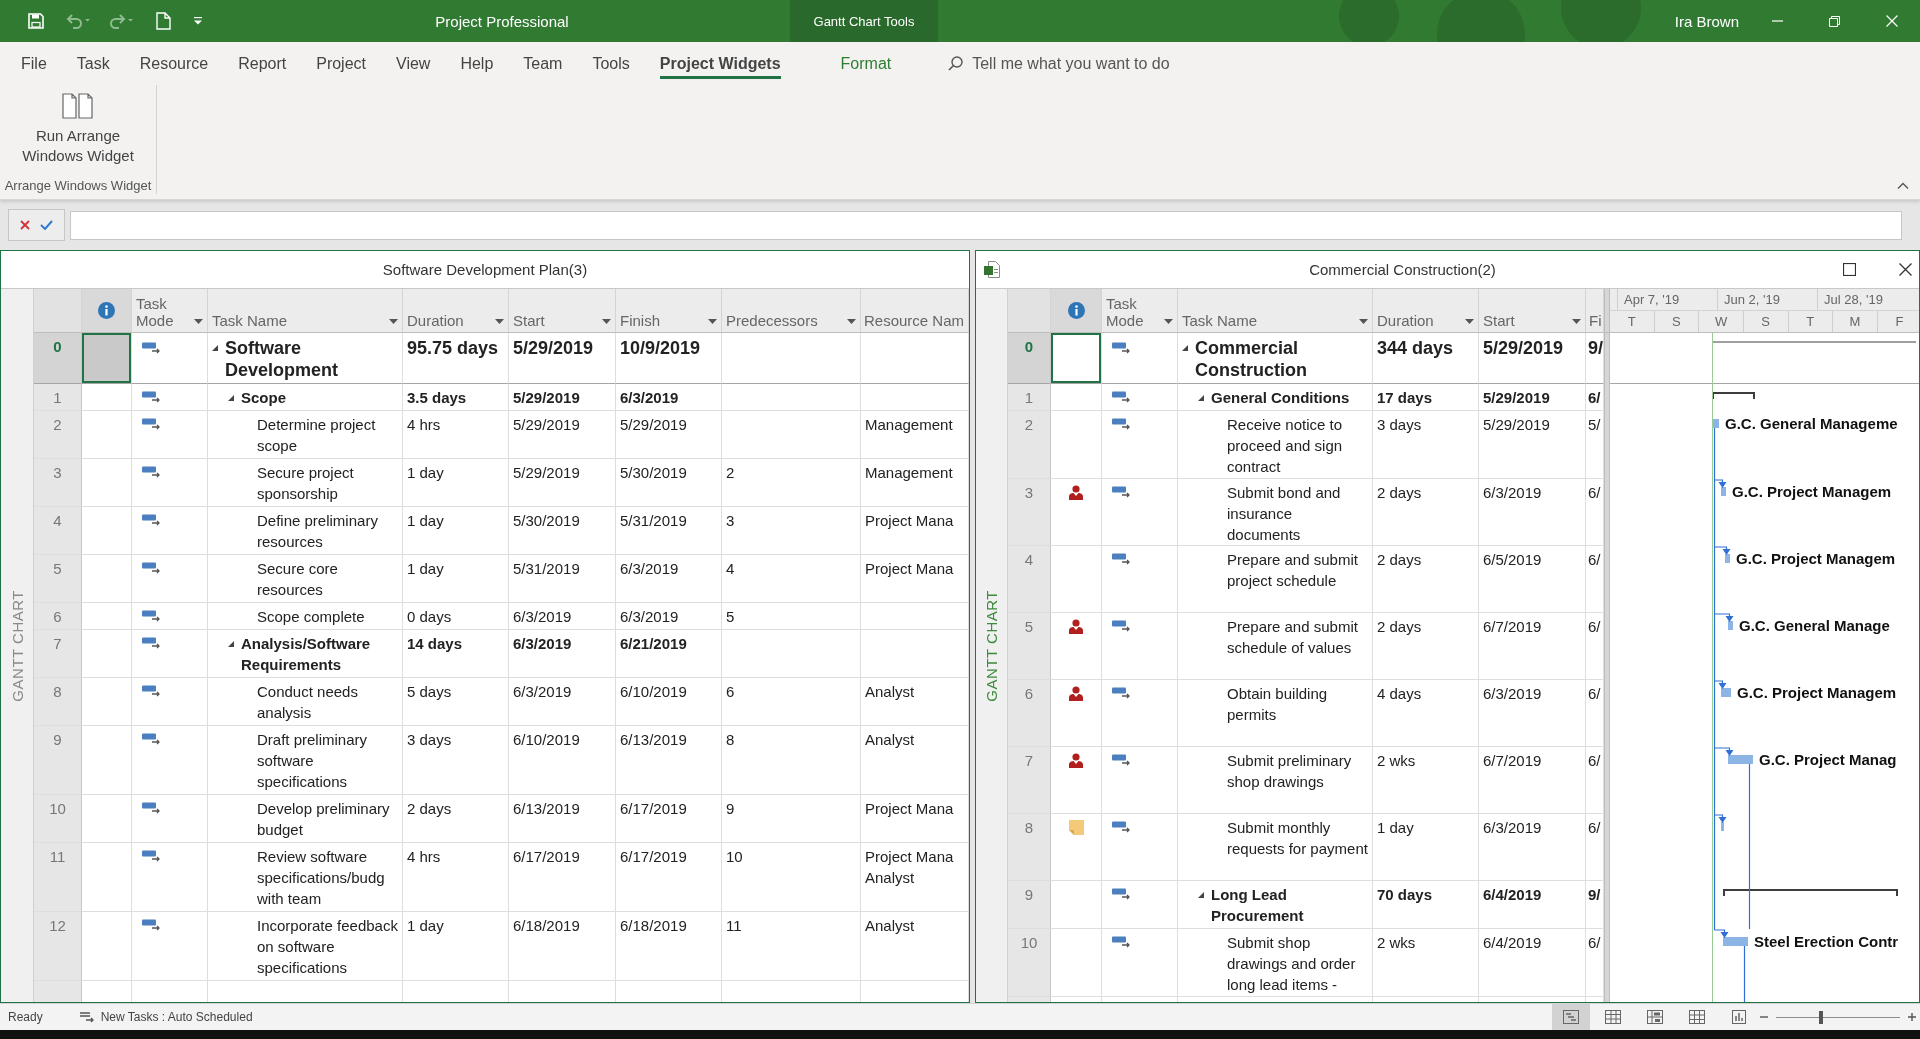  Describe the element at coordinates (324, 819) in the screenshot. I see `task-name: Develop preliminary budget` at that location.